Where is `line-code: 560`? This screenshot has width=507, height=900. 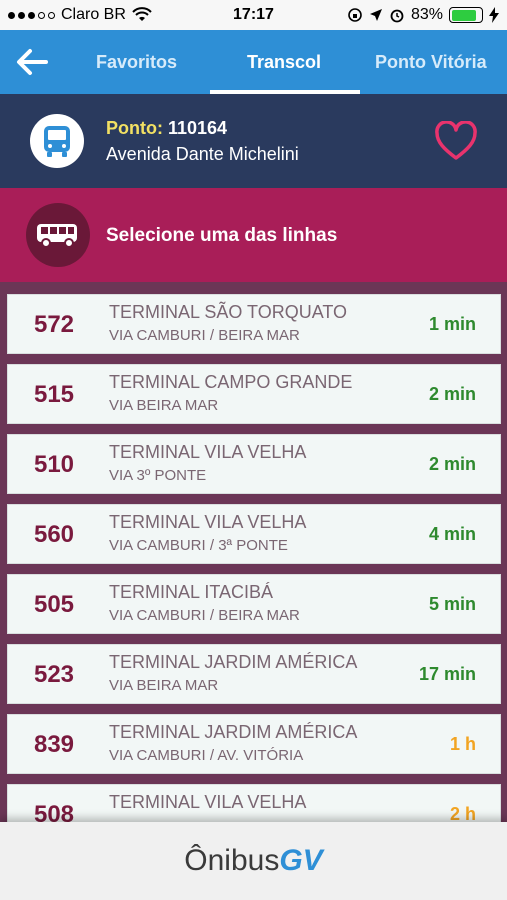
line-code: 560 is located at coordinates (54, 534).